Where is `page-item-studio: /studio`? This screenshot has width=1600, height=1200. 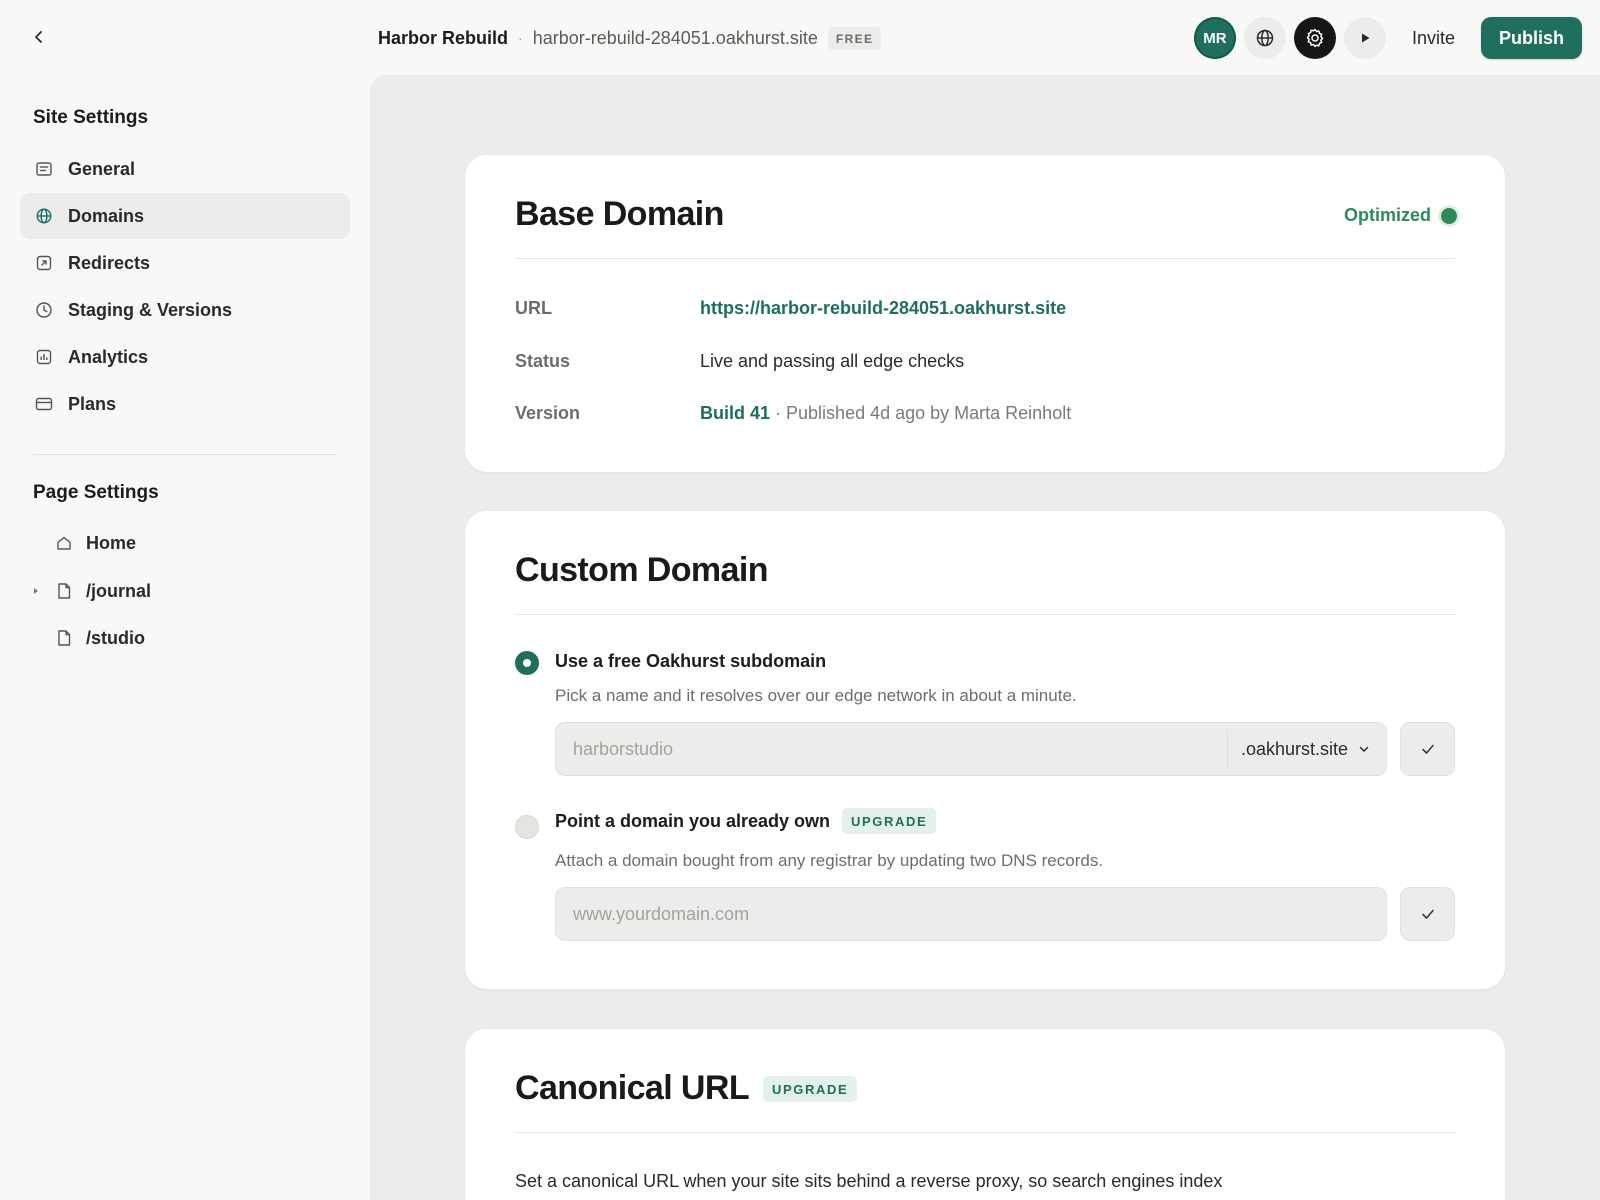 page-item-studio: /studio is located at coordinates (185, 638).